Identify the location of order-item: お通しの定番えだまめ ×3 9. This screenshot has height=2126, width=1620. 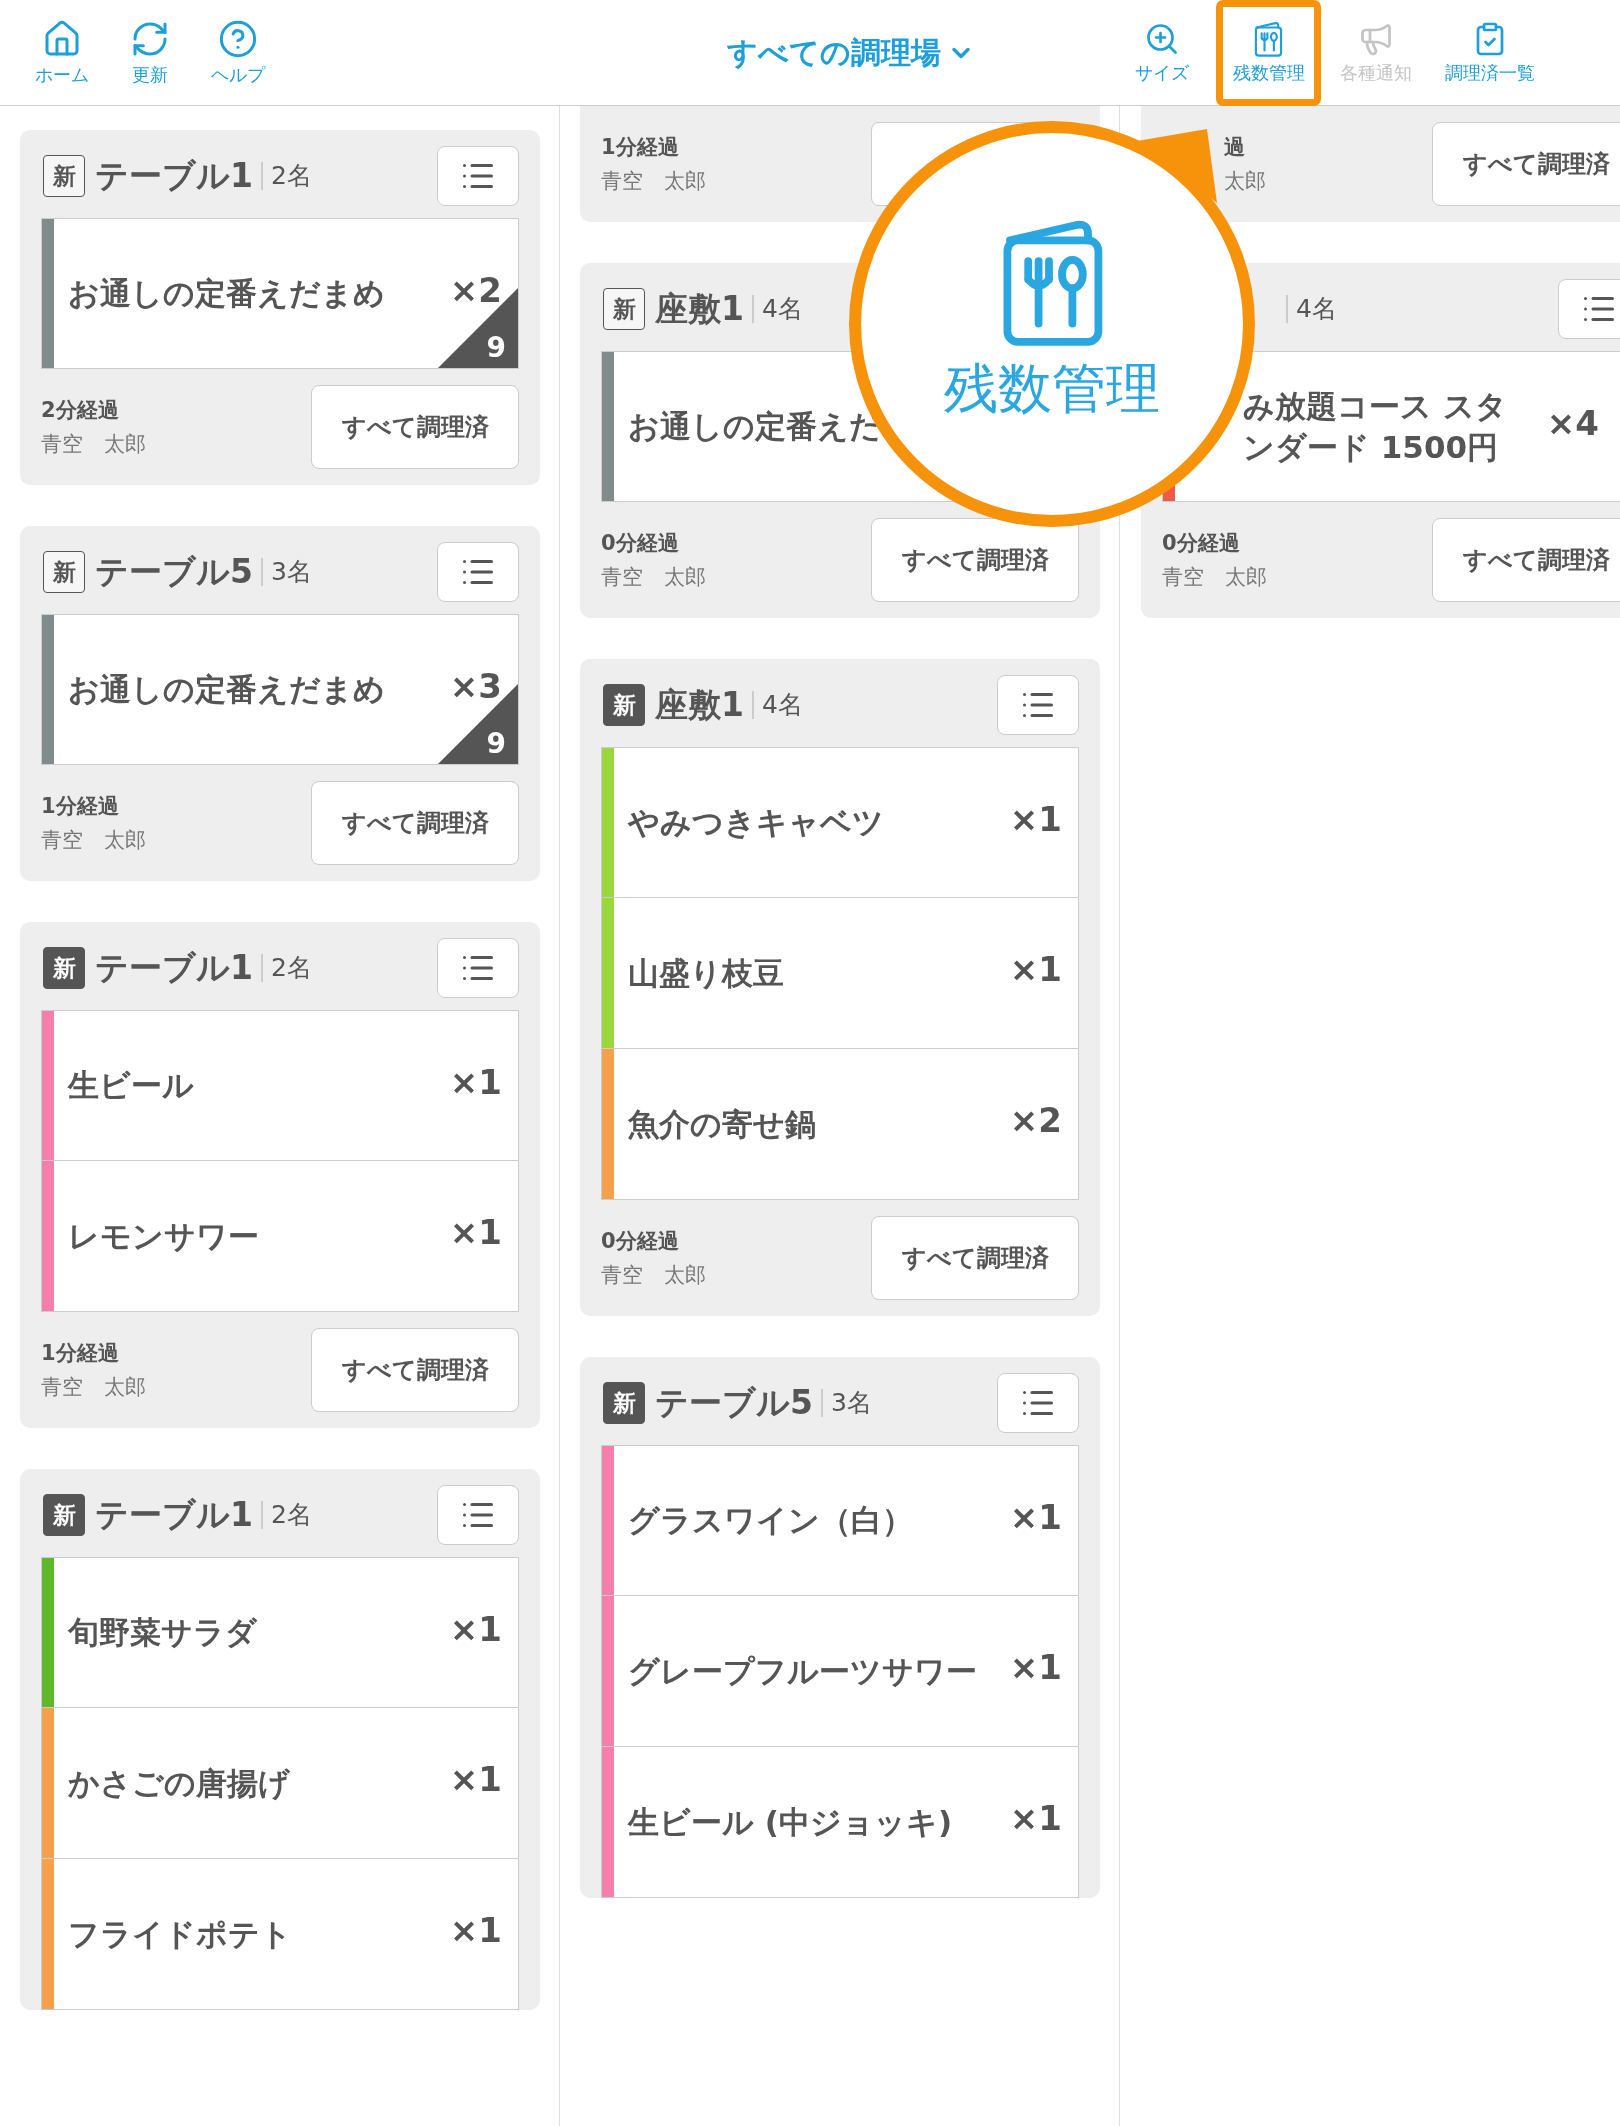
(280, 689).